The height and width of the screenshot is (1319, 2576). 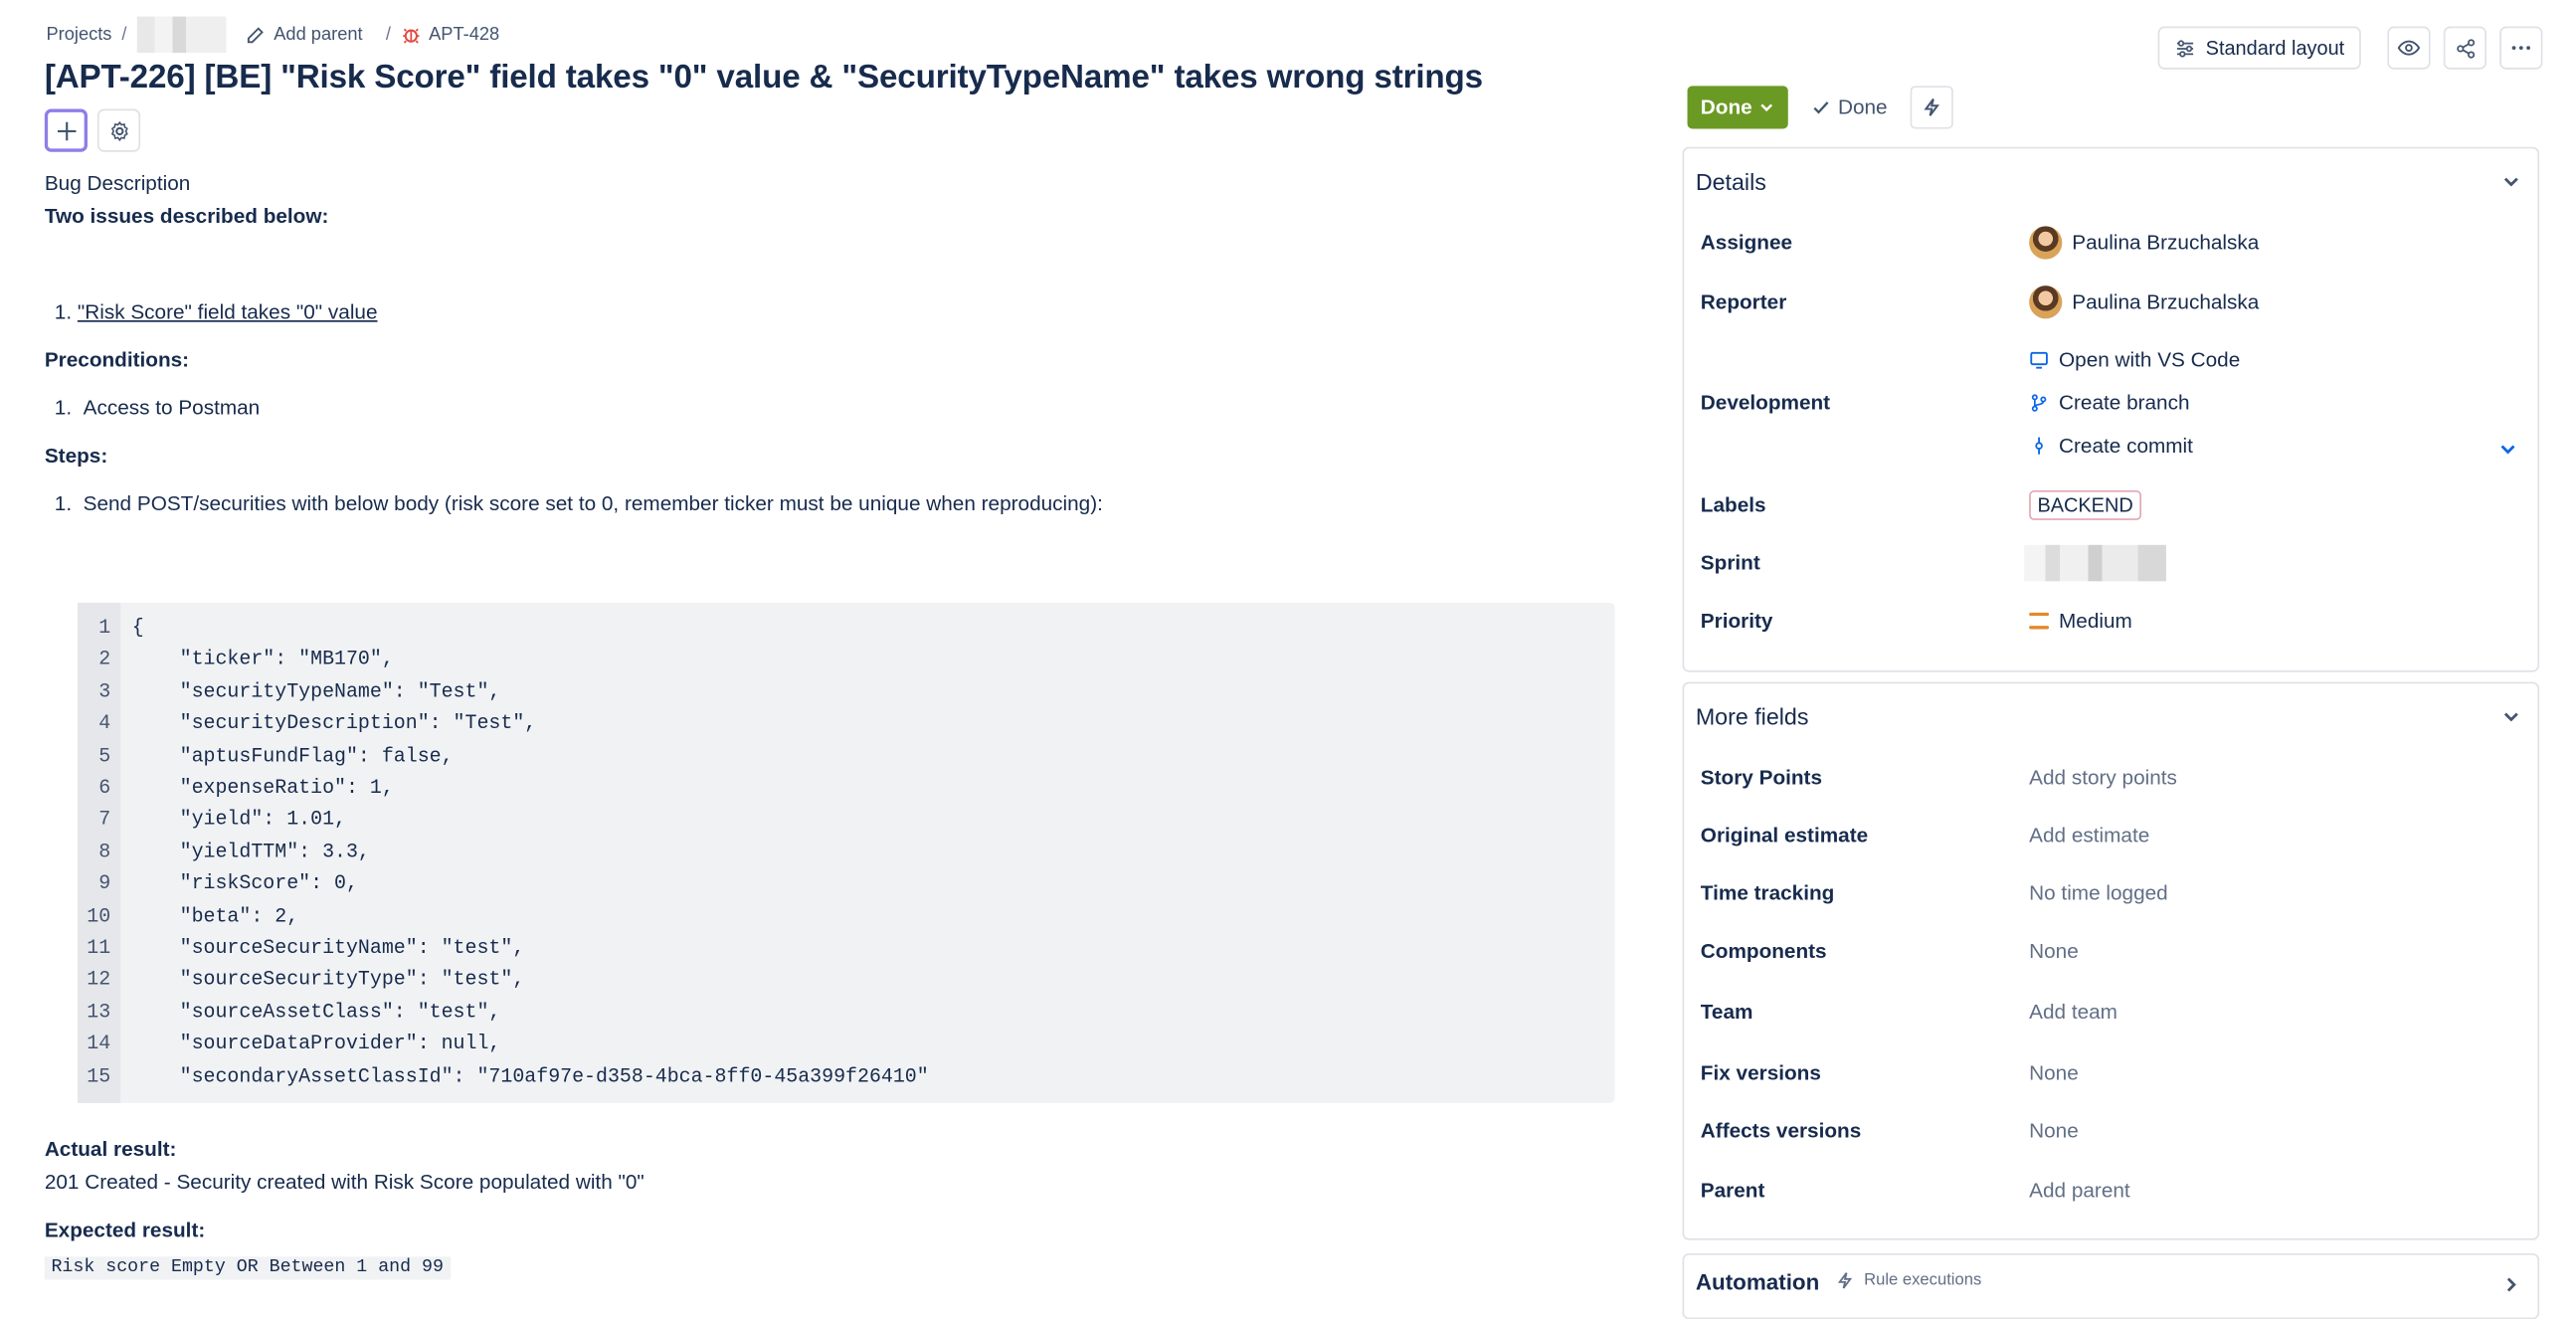 What do you see at coordinates (104, 755) in the screenshot?
I see `code-line-number: 5` at bounding box center [104, 755].